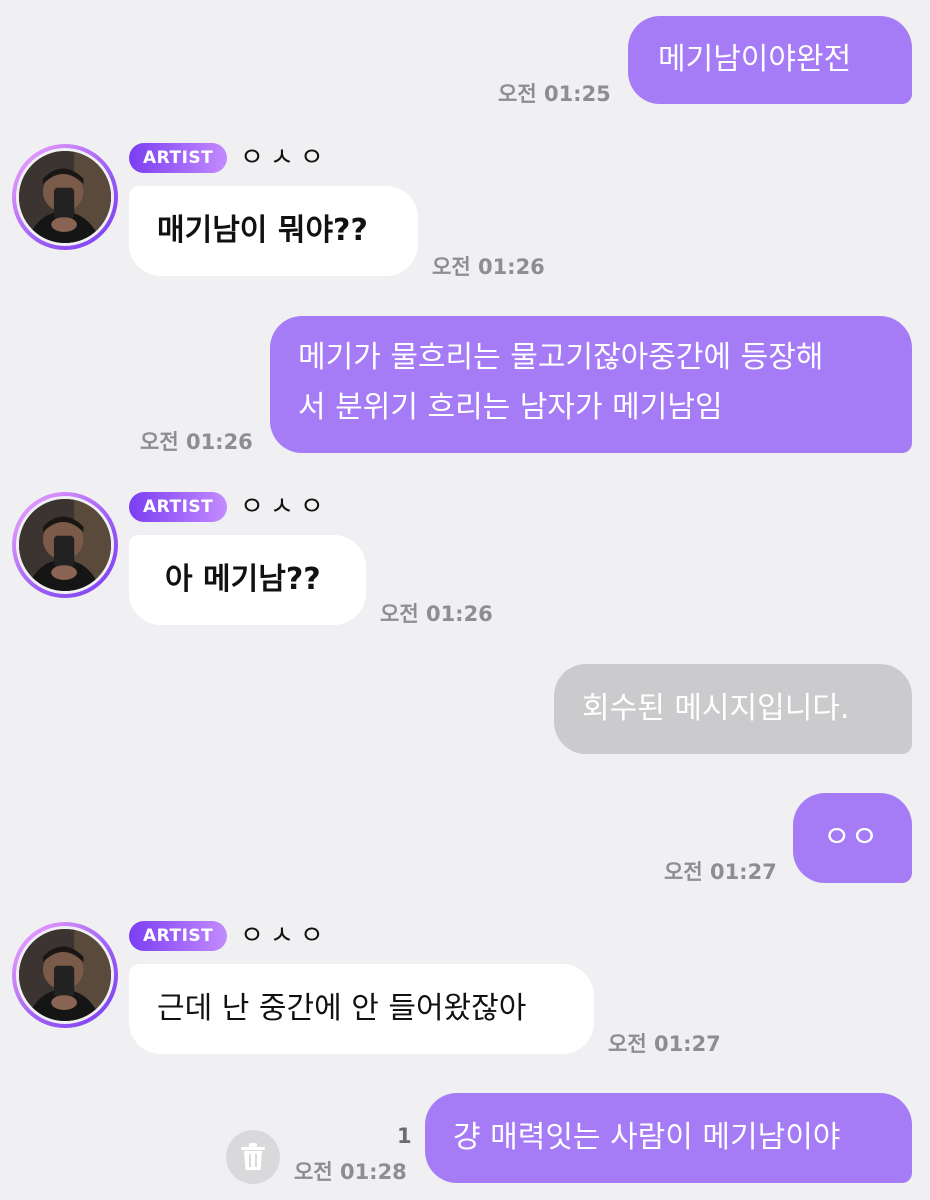  What do you see at coordinates (404, 1136) in the screenshot?
I see `unread-count: 1` at bounding box center [404, 1136].